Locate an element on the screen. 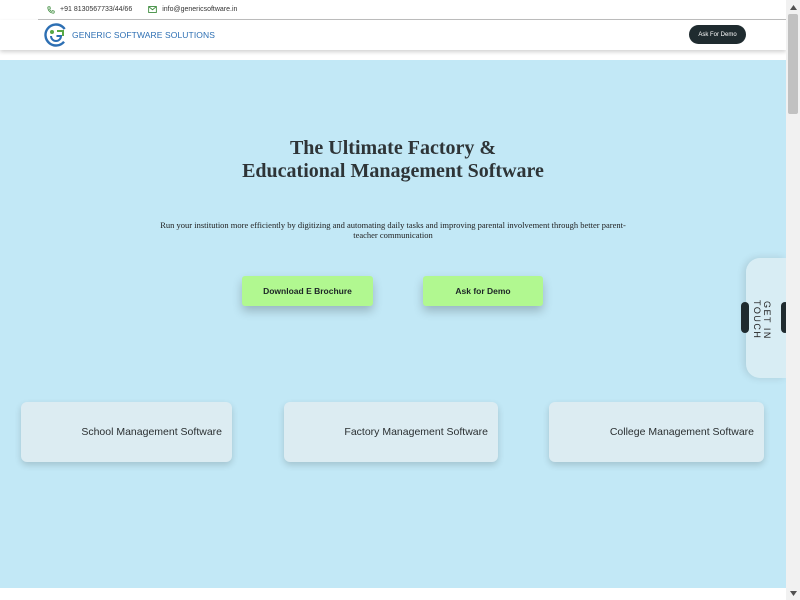  ask-for-demo-button: Ask for Demo is located at coordinates (483, 291).